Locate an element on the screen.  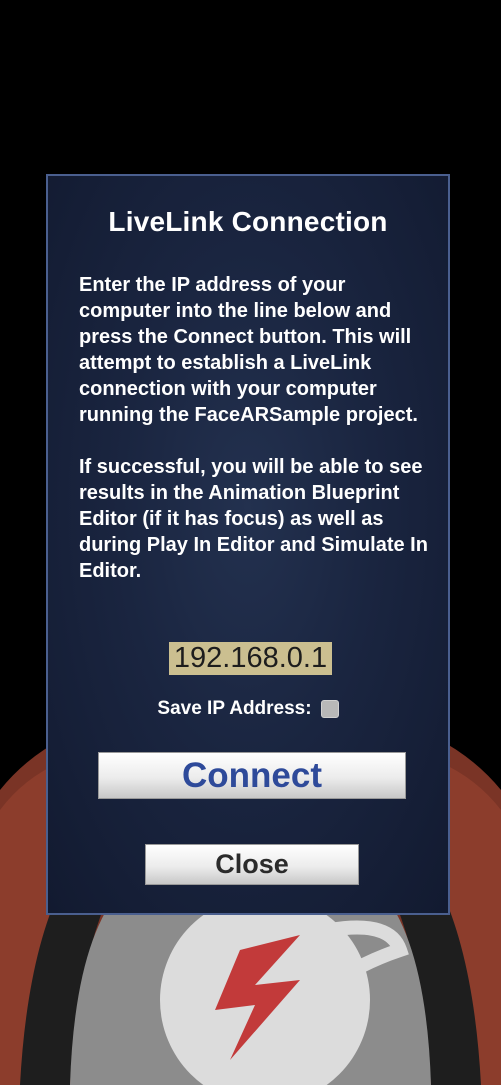
connect-button: Connect is located at coordinates (252, 775).